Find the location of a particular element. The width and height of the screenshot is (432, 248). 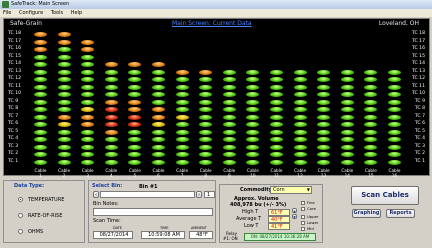

sensor-cable3-tc8 is located at coordinates (88, 109).